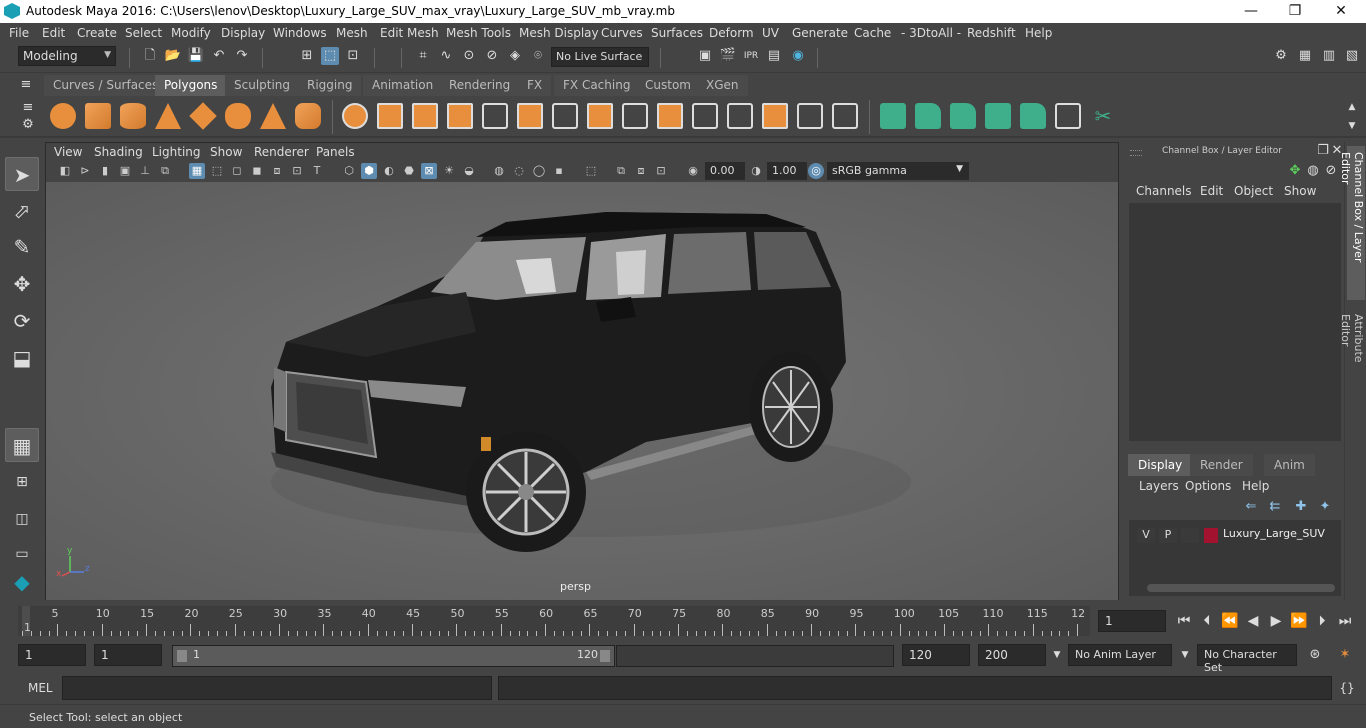 The width and height of the screenshot is (1366, 728). I want to click on shelf-tab-fx: FX, so click(535, 85).